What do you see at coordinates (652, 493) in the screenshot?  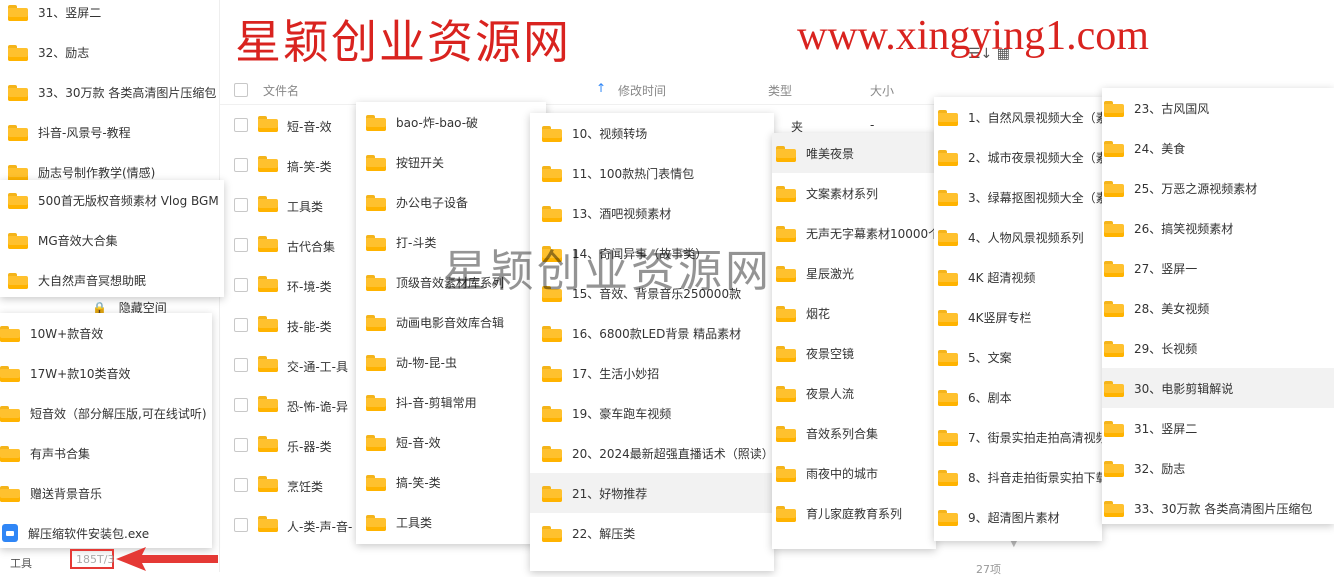 I see `video-folder-item: 21、好物推荐` at bounding box center [652, 493].